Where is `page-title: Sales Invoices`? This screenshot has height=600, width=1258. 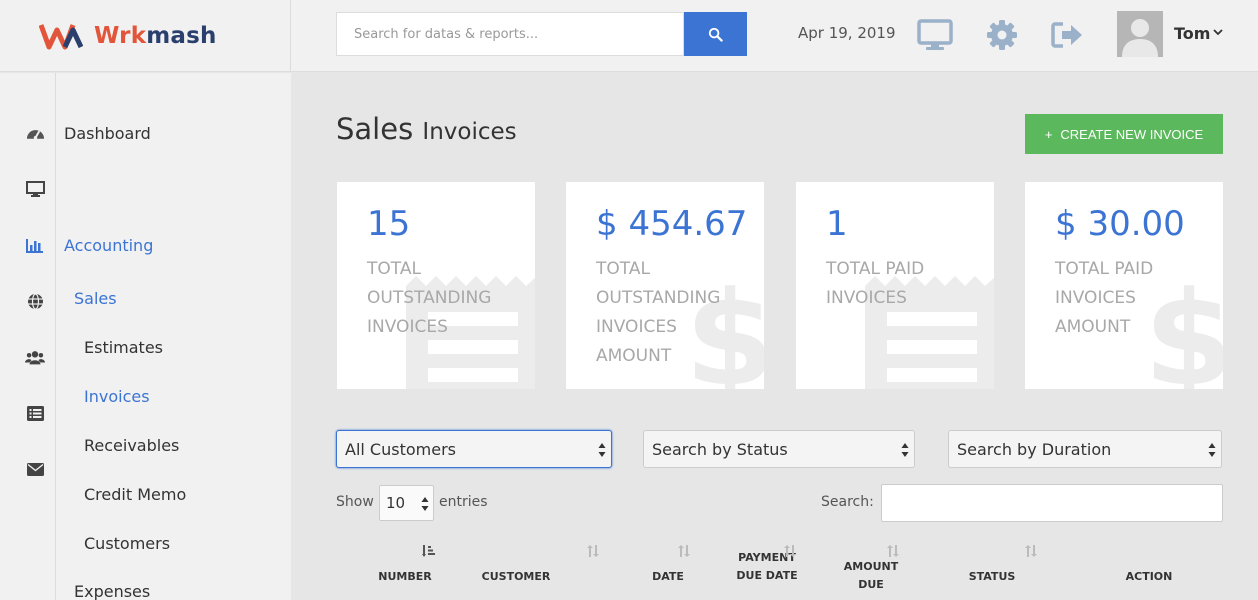
page-title: Sales Invoices is located at coordinates (426, 129).